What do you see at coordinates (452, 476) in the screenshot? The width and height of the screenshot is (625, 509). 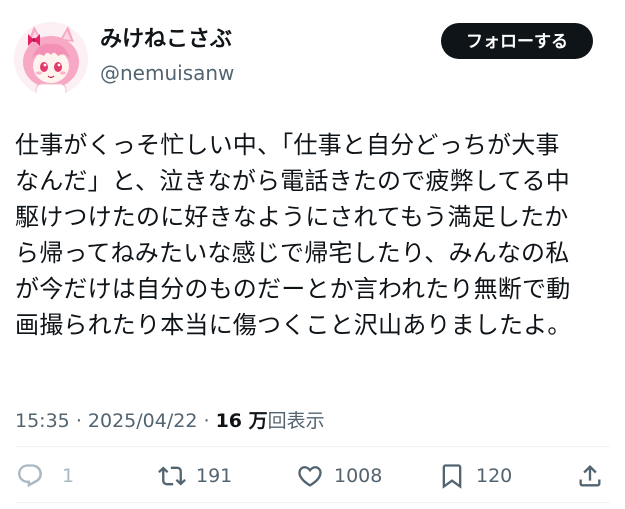 I see `bookmark-icon` at bounding box center [452, 476].